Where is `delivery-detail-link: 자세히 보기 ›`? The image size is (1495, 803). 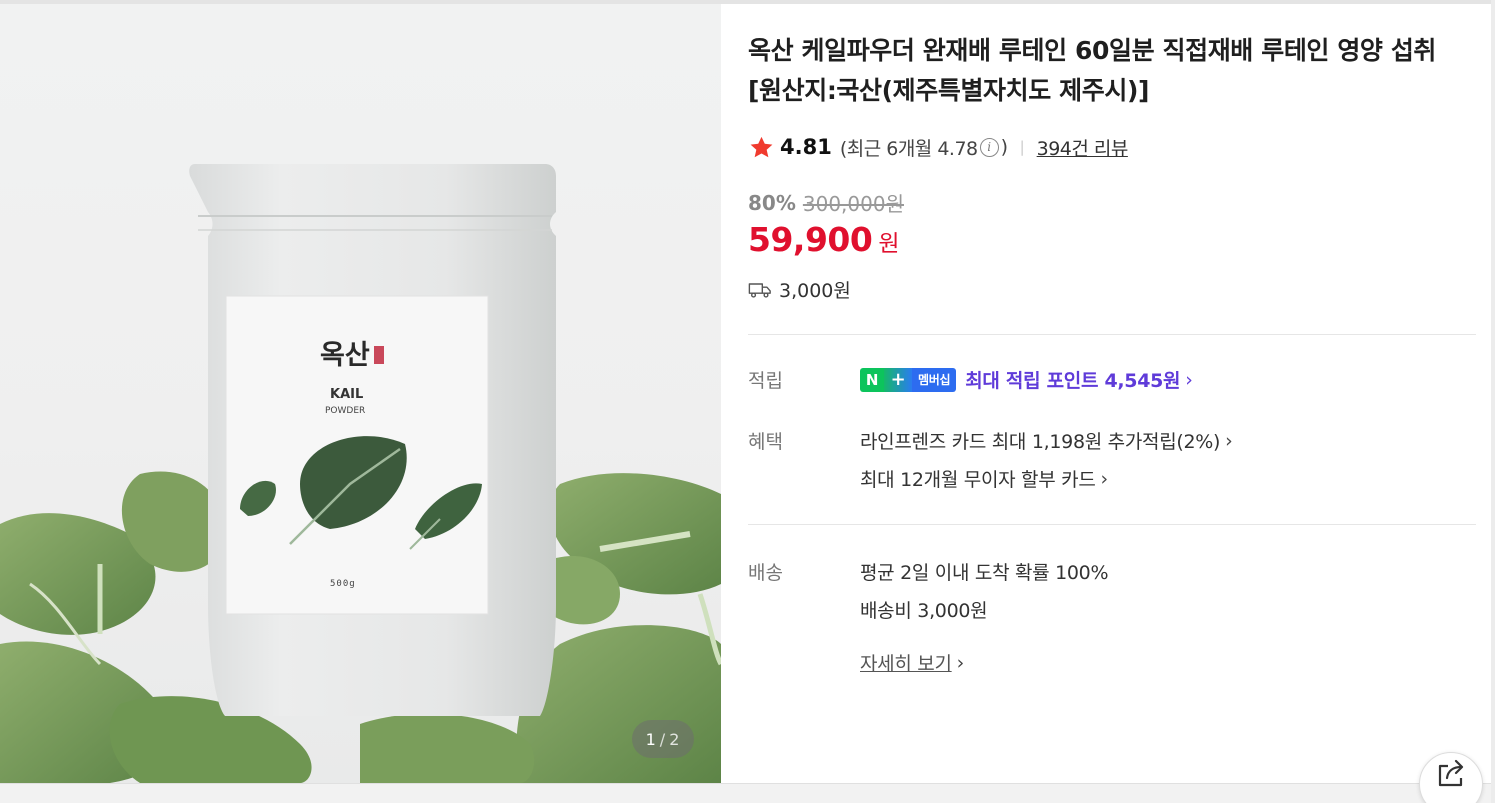 delivery-detail-link: 자세히 보기 › is located at coordinates (912, 662).